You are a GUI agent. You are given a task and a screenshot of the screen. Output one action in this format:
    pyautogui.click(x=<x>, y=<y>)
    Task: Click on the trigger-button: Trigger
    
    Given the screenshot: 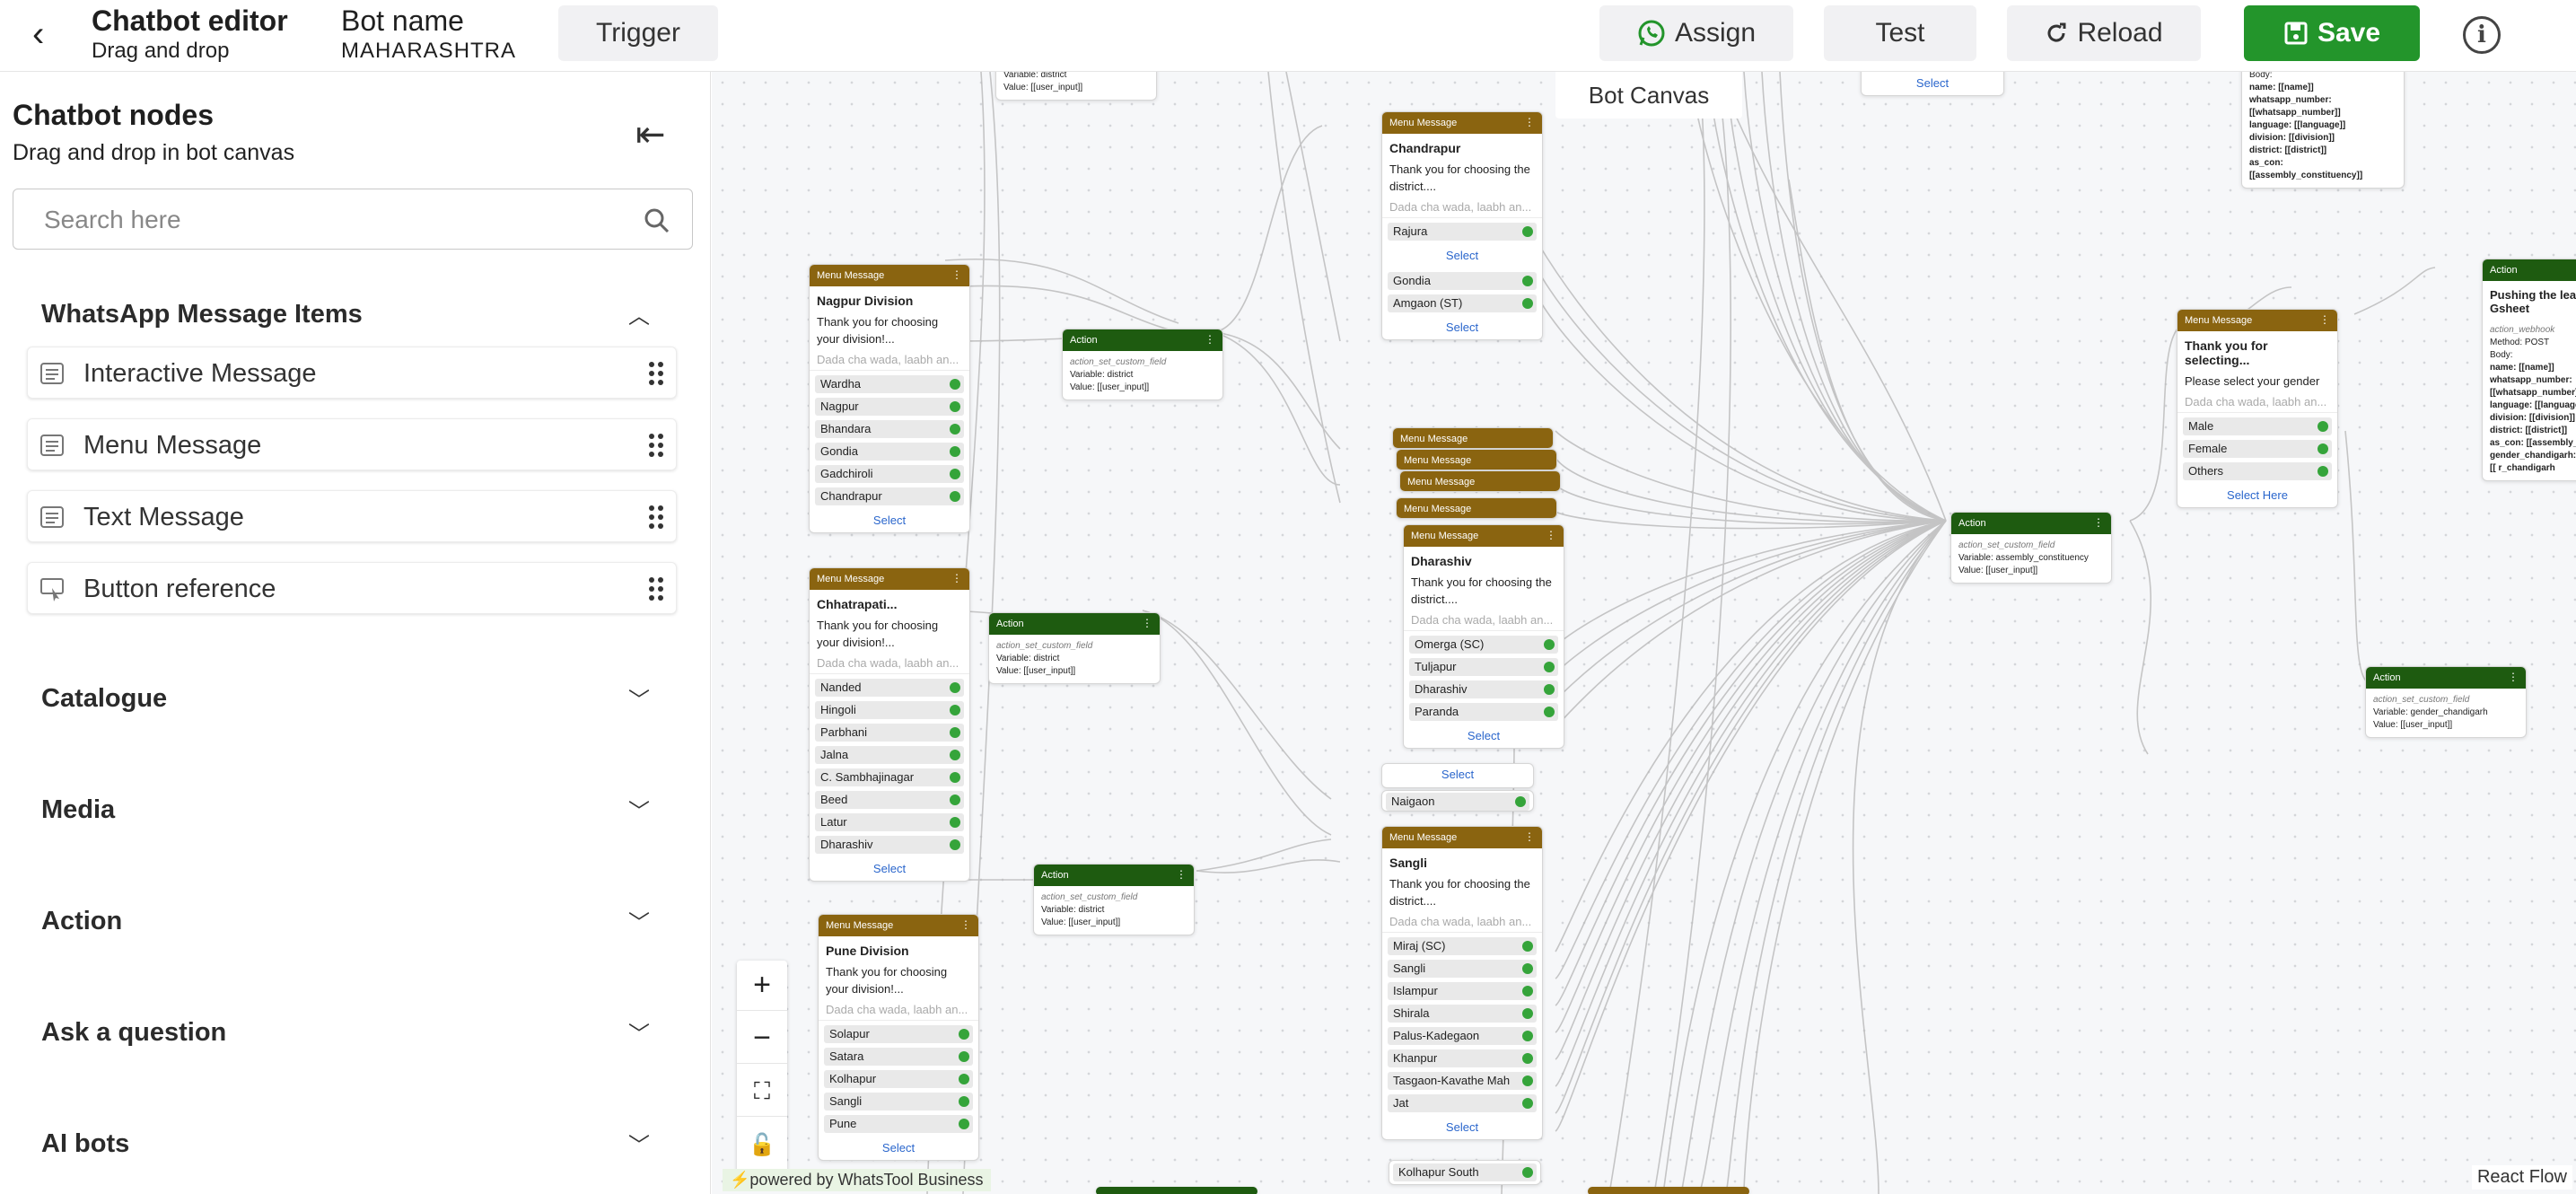 What is the action you would take?
    pyautogui.click(x=638, y=33)
    